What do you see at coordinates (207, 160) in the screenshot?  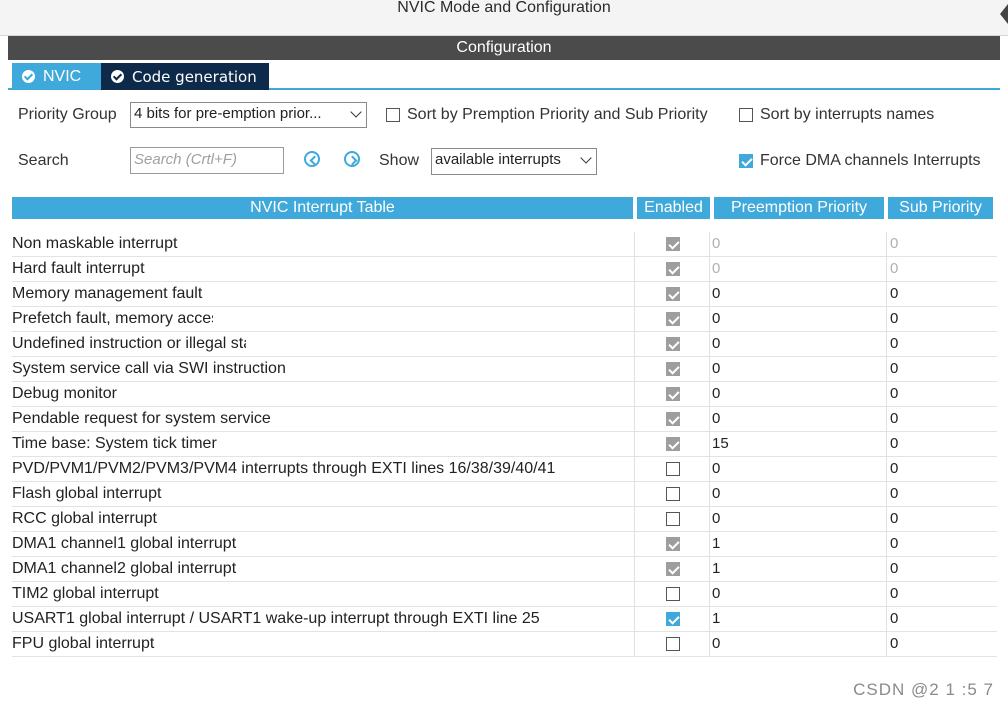 I see `search-input: Search (Crtl+F)` at bounding box center [207, 160].